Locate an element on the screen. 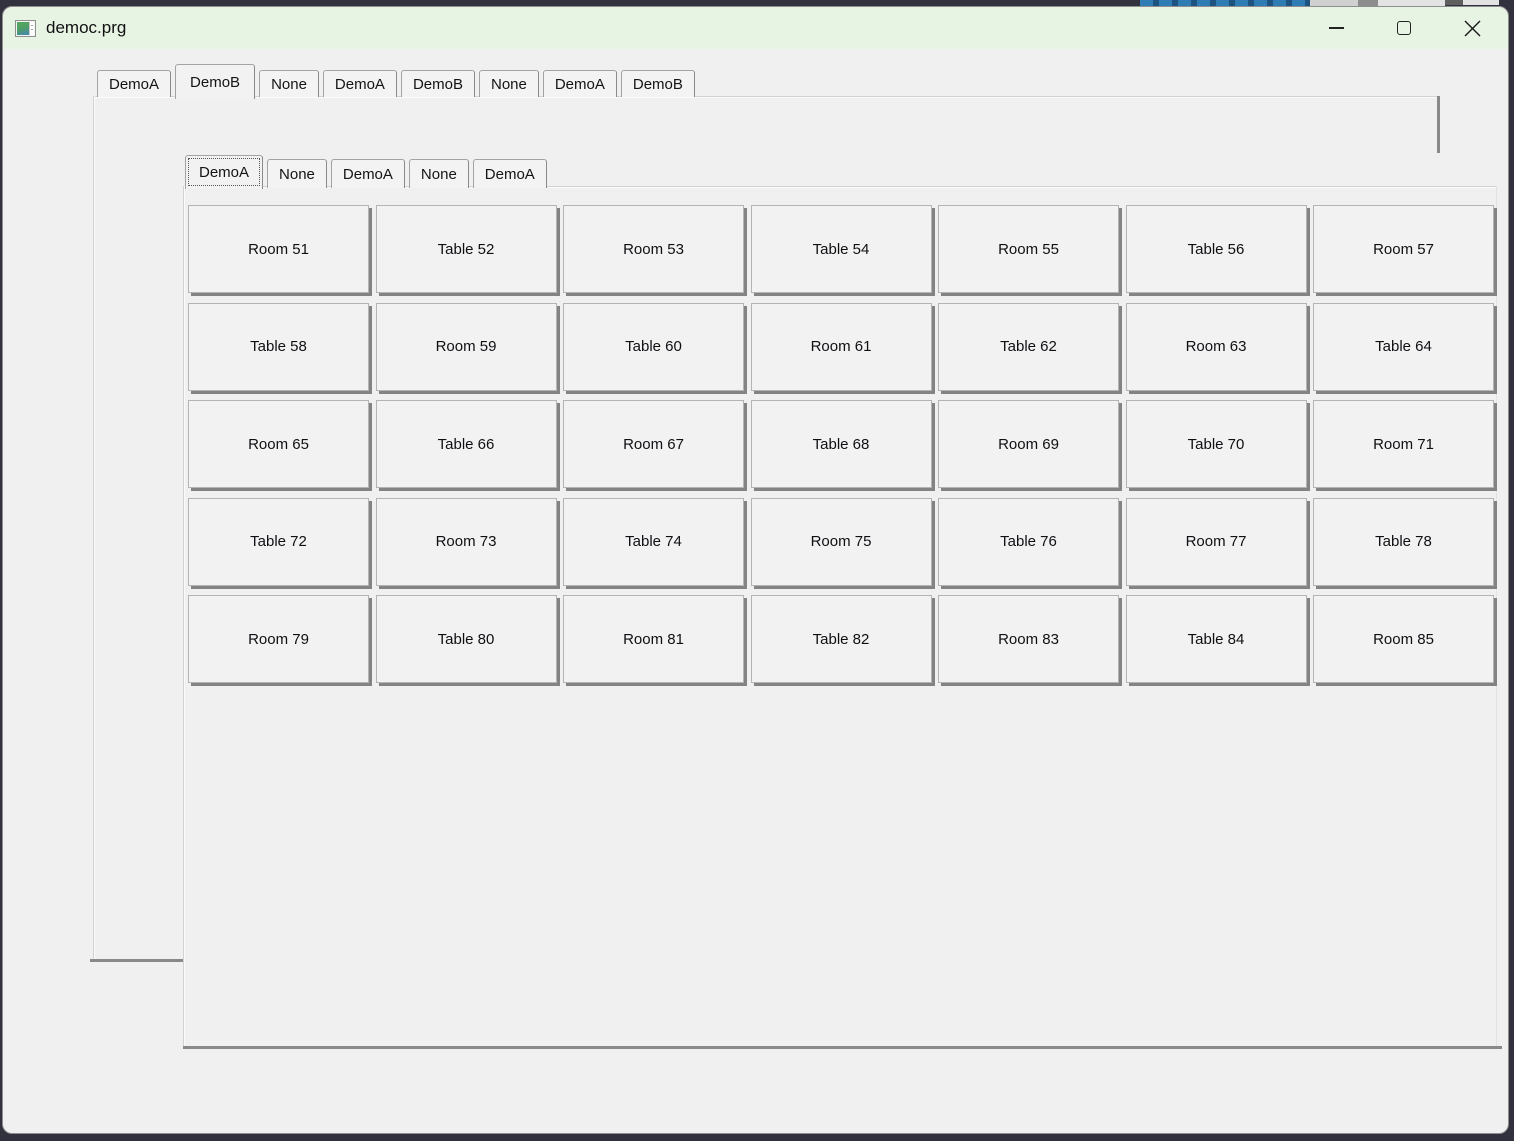 The height and width of the screenshot is (1141, 1514). table-58-button: Table 58 is located at coordinates (278, 346).